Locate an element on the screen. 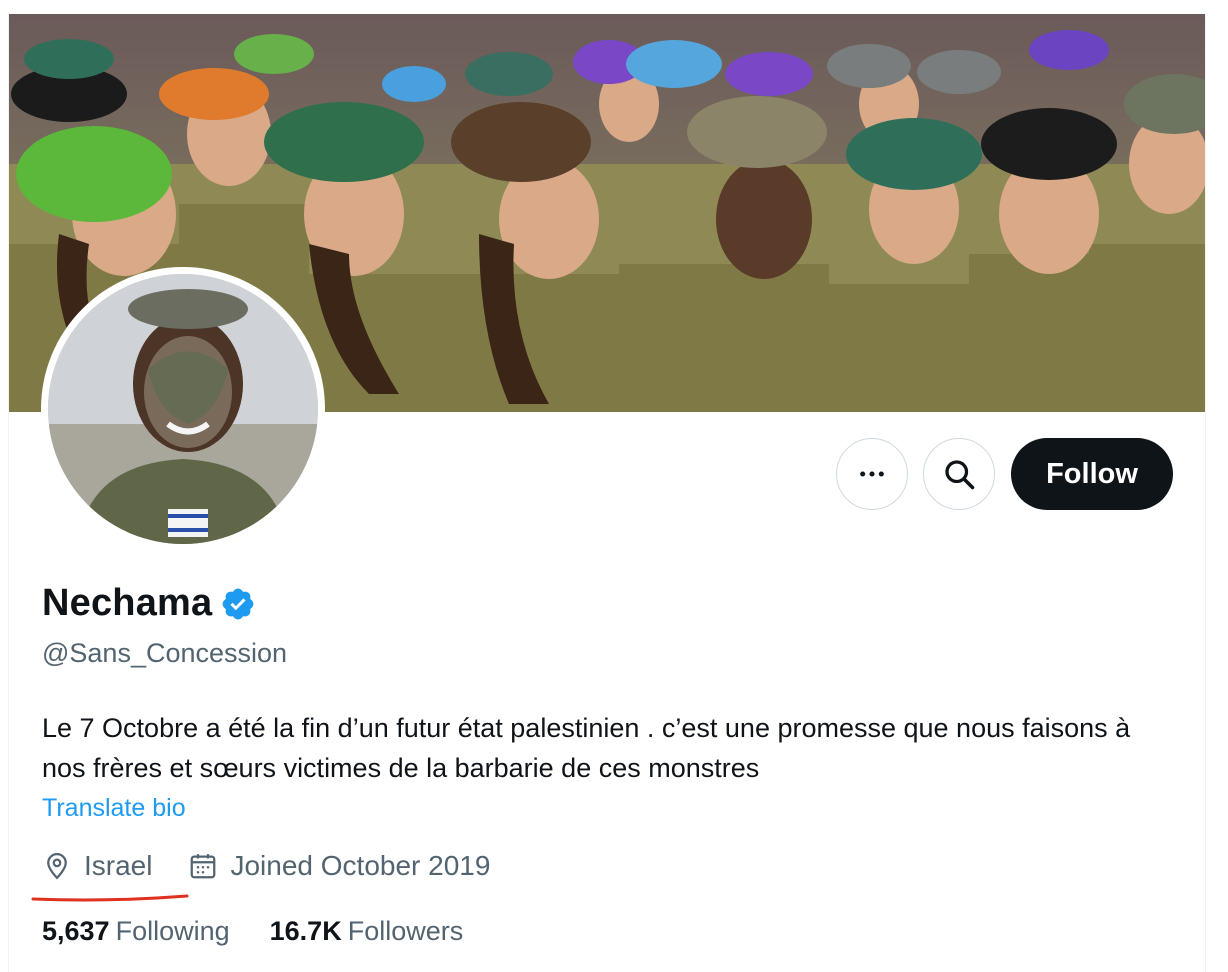 The height and width of the screenshot is (972, 1228). display-name: Nechama is located at coordinates (127, 603).